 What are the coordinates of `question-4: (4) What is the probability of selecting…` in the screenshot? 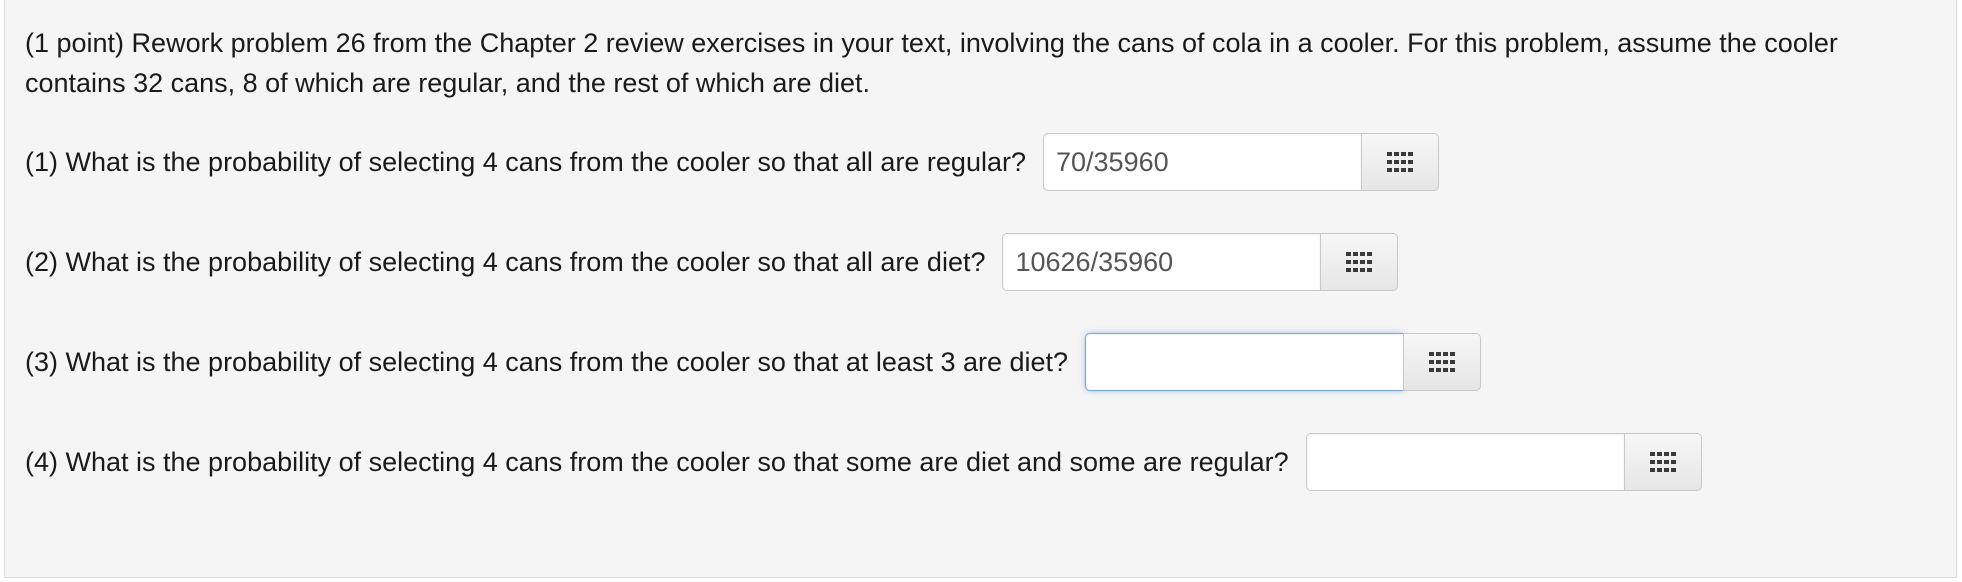 It's located at (863, 462).